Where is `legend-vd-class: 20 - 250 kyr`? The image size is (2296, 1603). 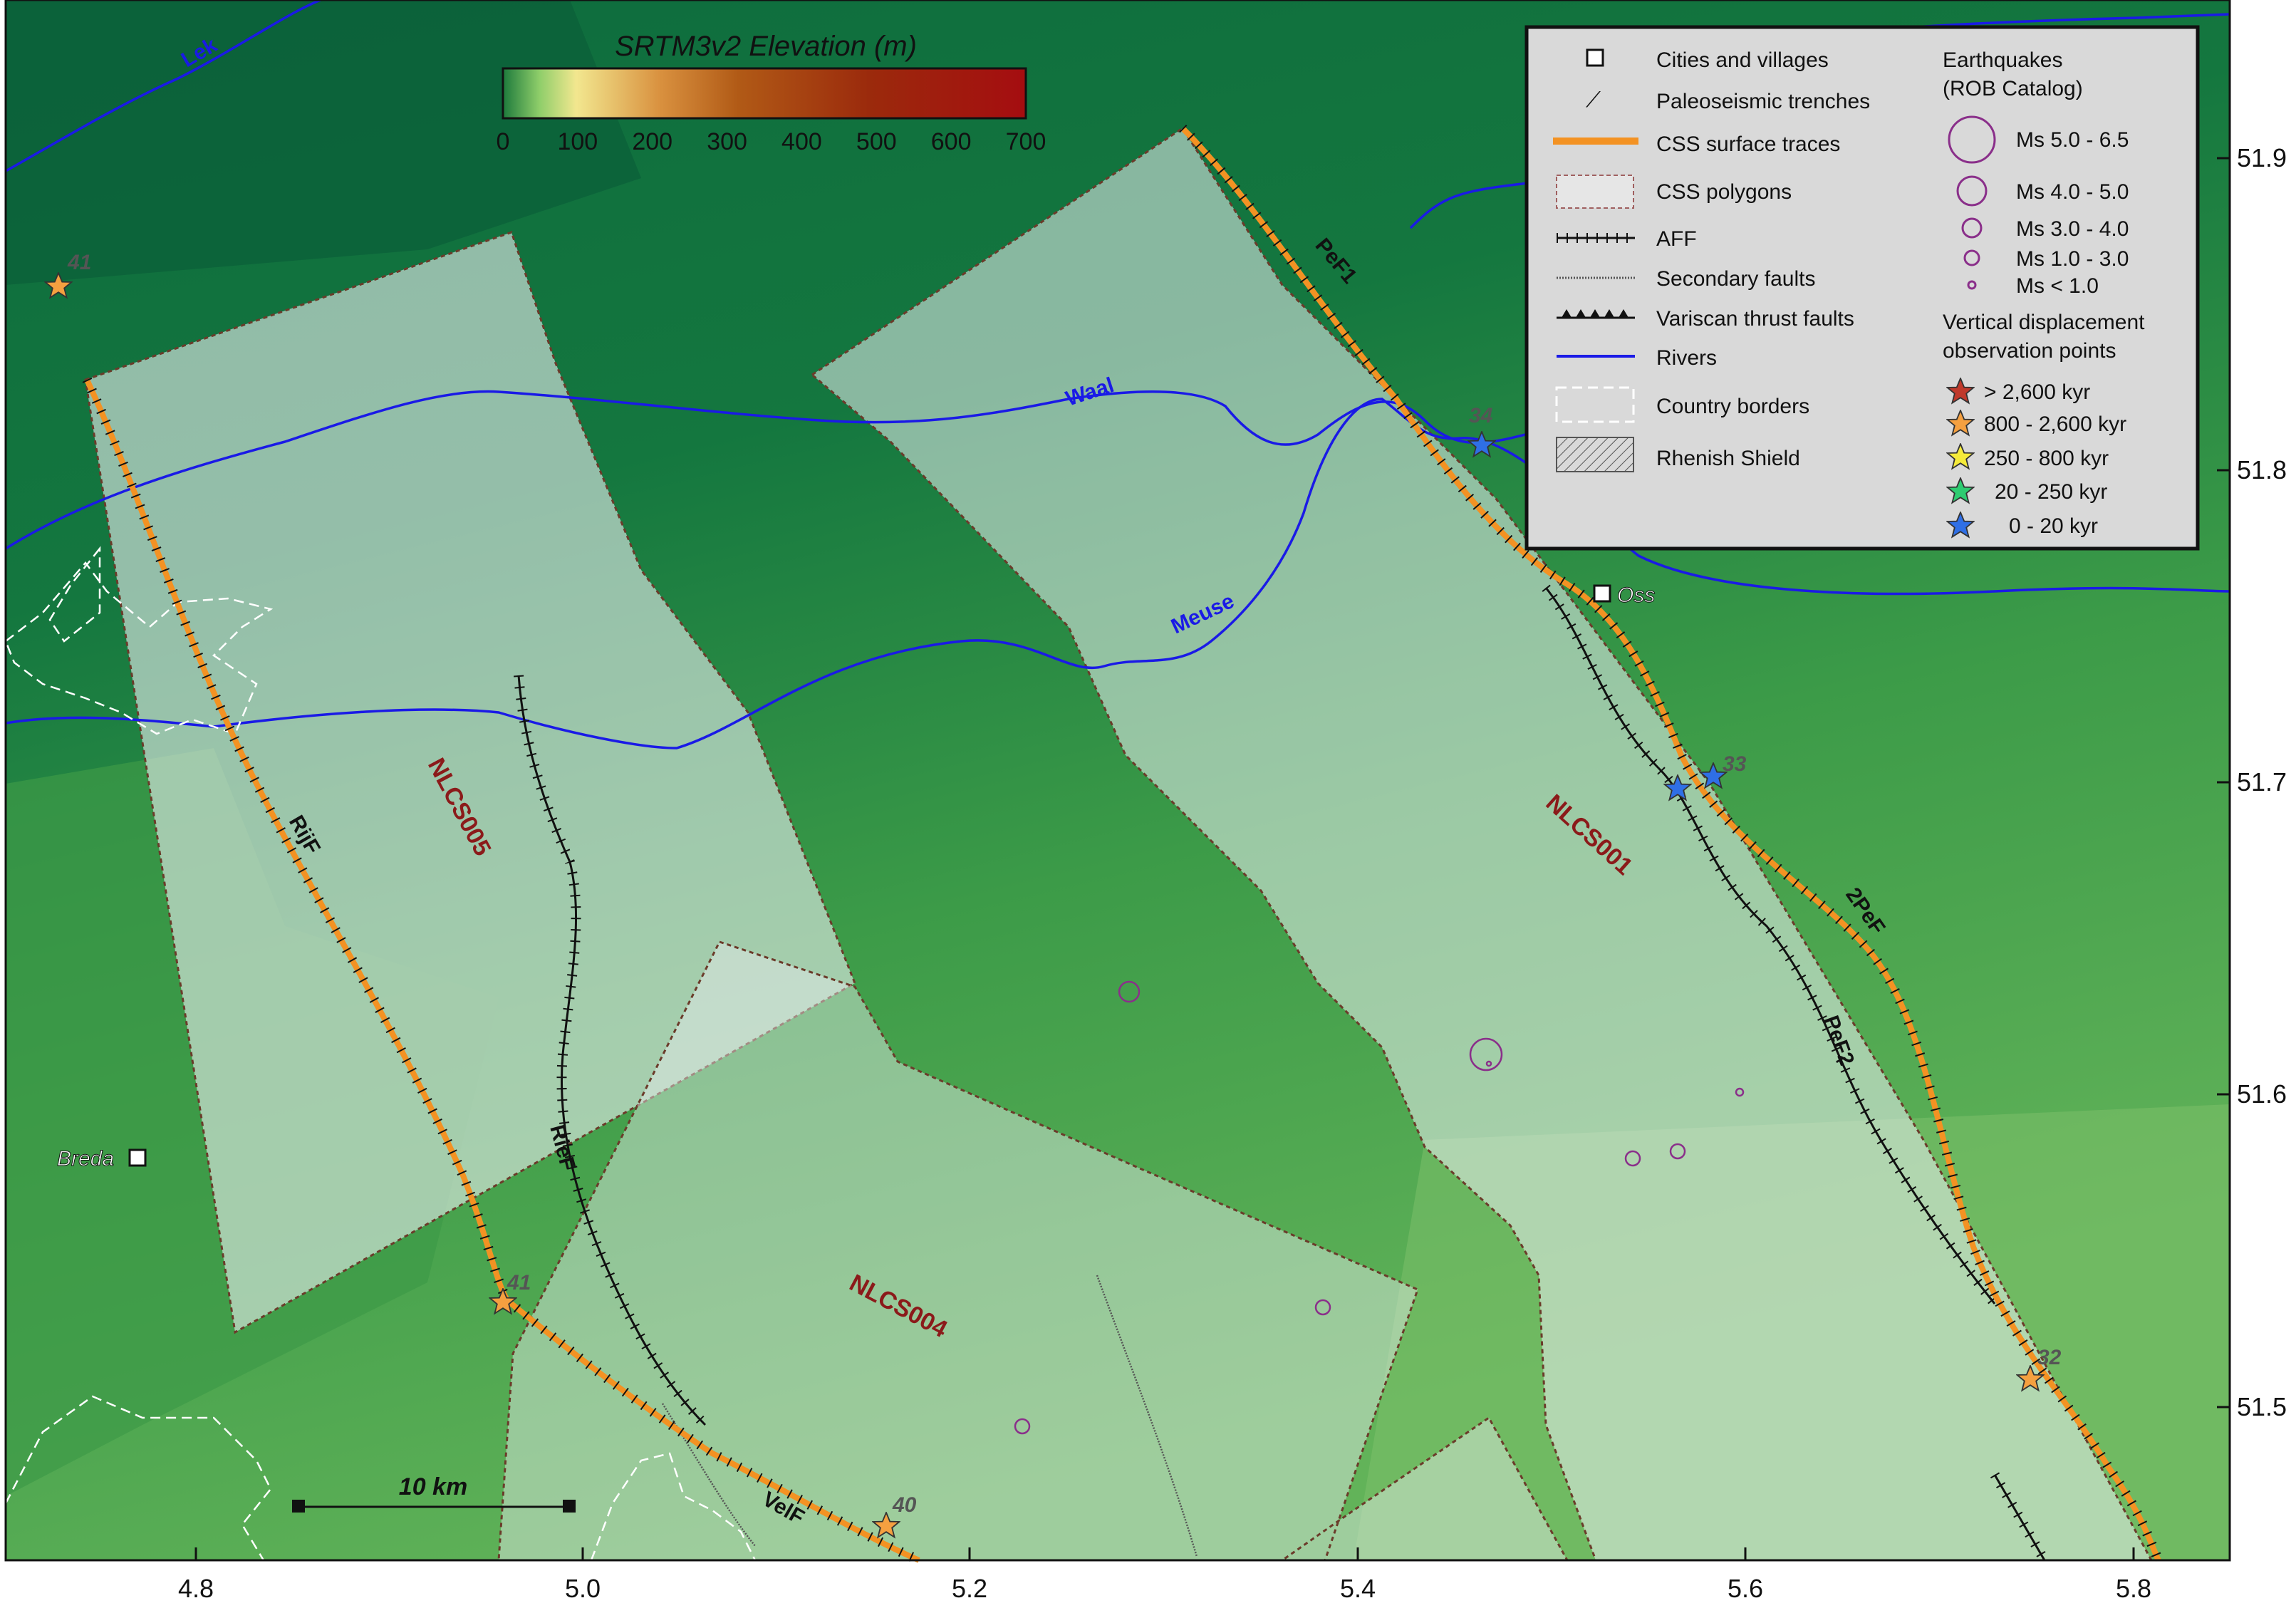 legend-vd-class: 20 - 250 kyr is located at coordinates (2051, 492).